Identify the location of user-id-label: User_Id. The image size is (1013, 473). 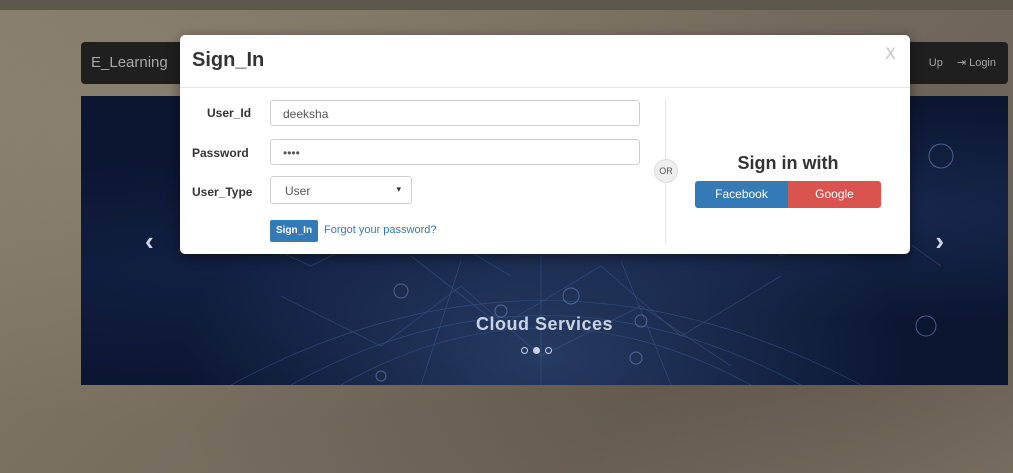
(229, 113).